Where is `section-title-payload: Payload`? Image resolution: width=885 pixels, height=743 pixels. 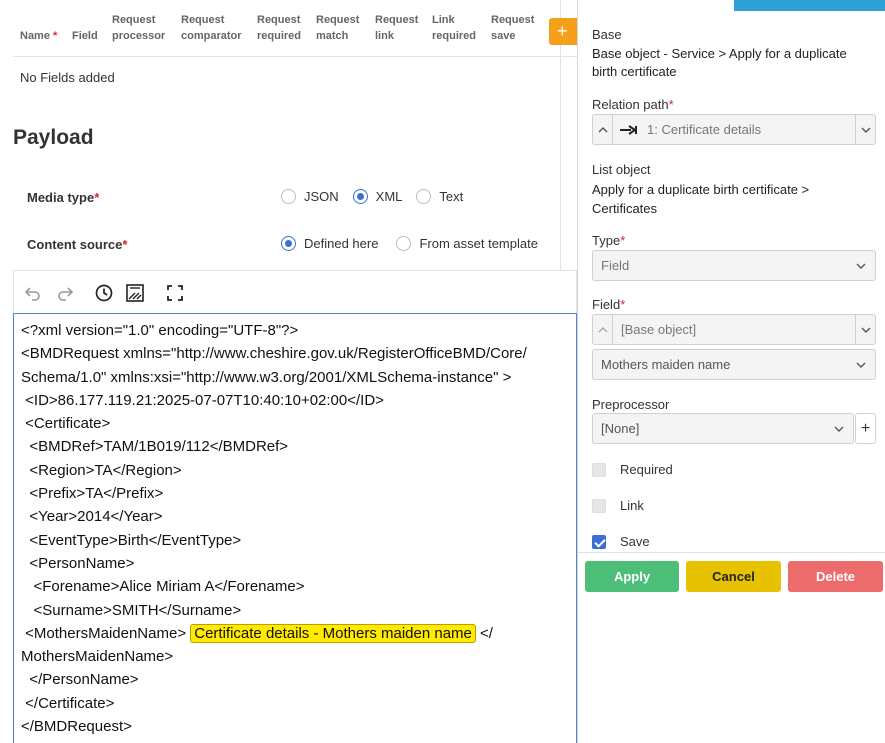 section-title-payload: Payload is located at coordinates (53, 137).